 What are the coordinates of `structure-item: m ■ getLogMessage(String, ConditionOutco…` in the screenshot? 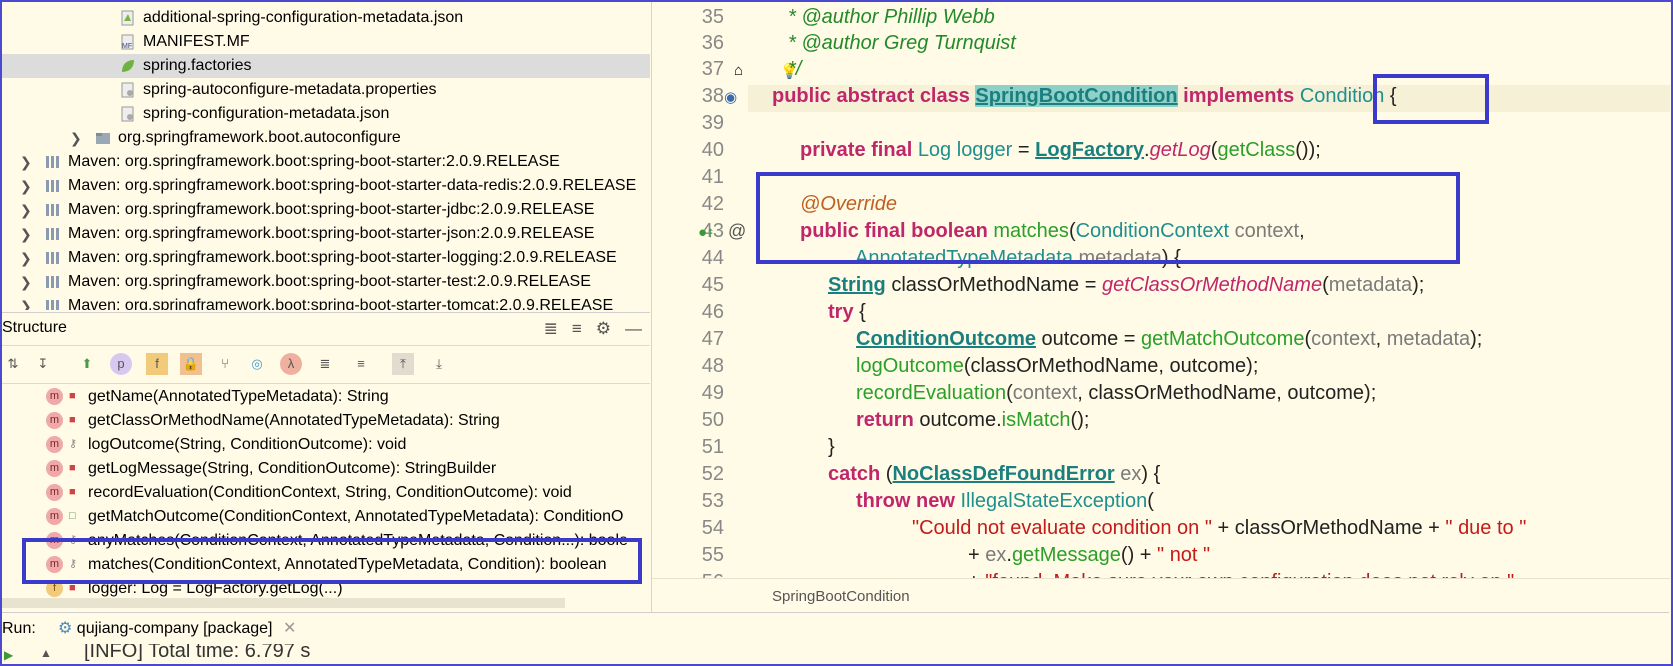 It's located at (325, 469).